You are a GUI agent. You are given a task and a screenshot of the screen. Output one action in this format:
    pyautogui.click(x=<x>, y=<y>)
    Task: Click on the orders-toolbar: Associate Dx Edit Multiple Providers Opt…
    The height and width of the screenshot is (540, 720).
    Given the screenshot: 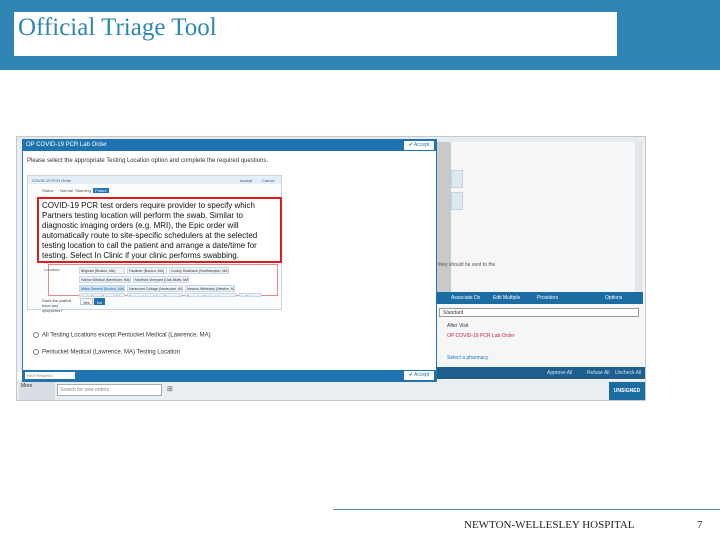 What is the action you would take?
    pyautogui.click(x=540, y=298)
    